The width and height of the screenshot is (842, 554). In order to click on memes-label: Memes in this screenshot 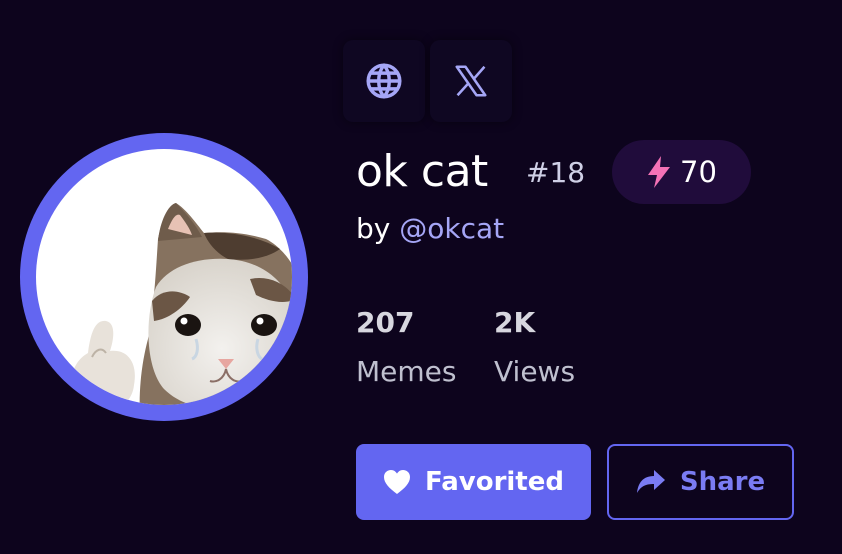, I will do `click(406, 371)`.